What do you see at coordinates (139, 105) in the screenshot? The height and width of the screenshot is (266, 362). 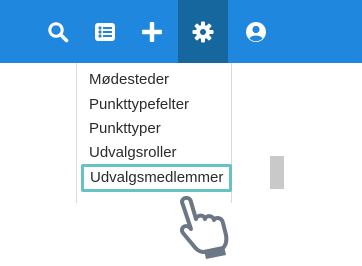 I see `menu-item-punkttypefelter: Punkttypefelter` at bounding box center [139, 105].